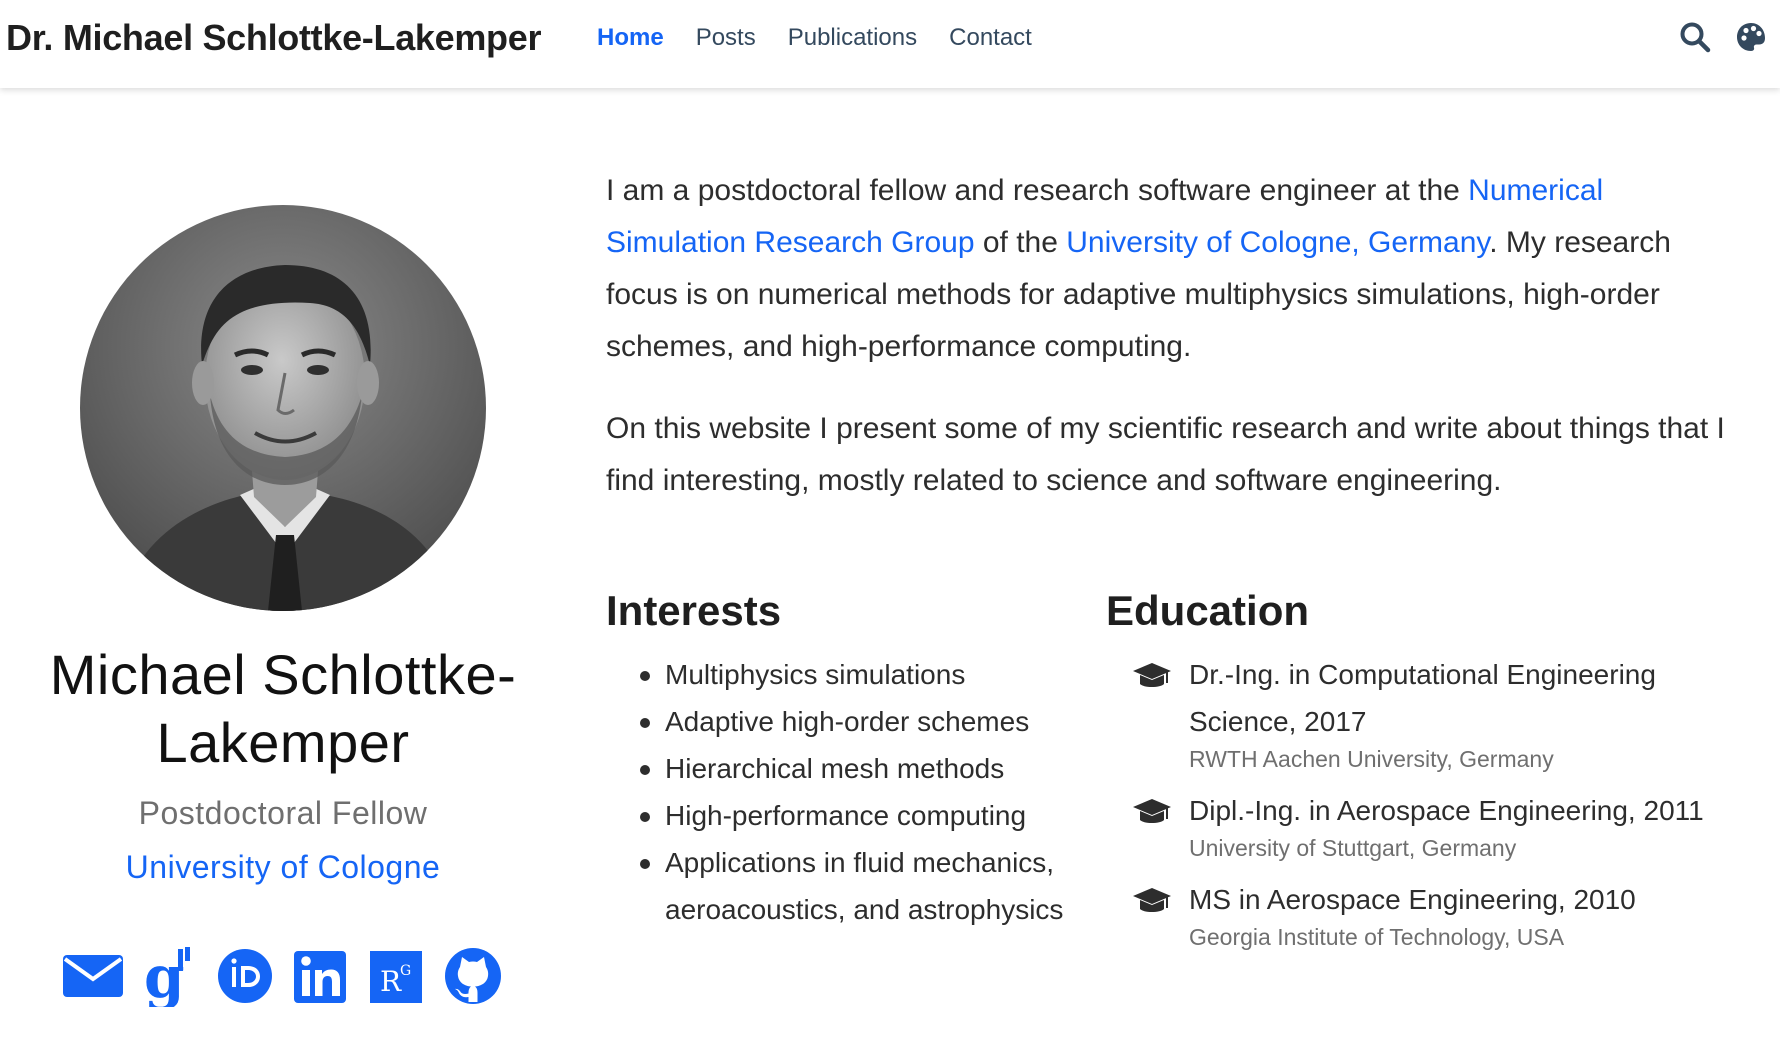 This screenshot has height=1050, width=1780. Describe the element at coordinates (245, 976) in the screenshot. I see `orcid-icon` at that location.